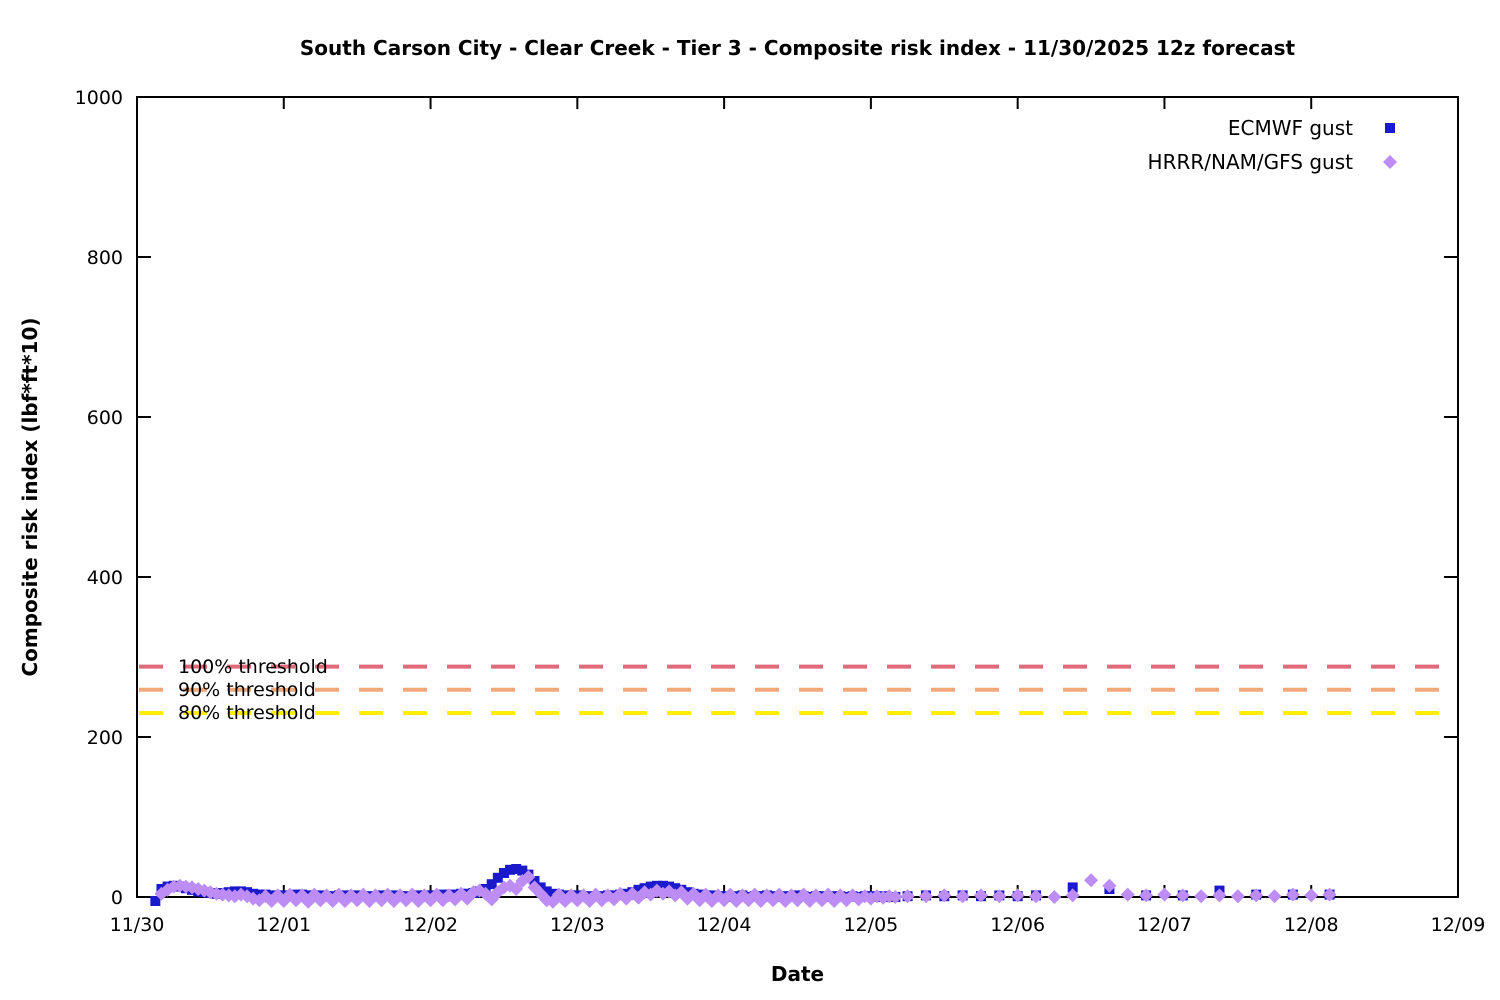 The width and height of the screenshot is (1500, 1000). What do you see at coordinates (253, 666) in the screenshot?
I see `threshold-label-100: 100% threshold` at bounding box center [253, 666].